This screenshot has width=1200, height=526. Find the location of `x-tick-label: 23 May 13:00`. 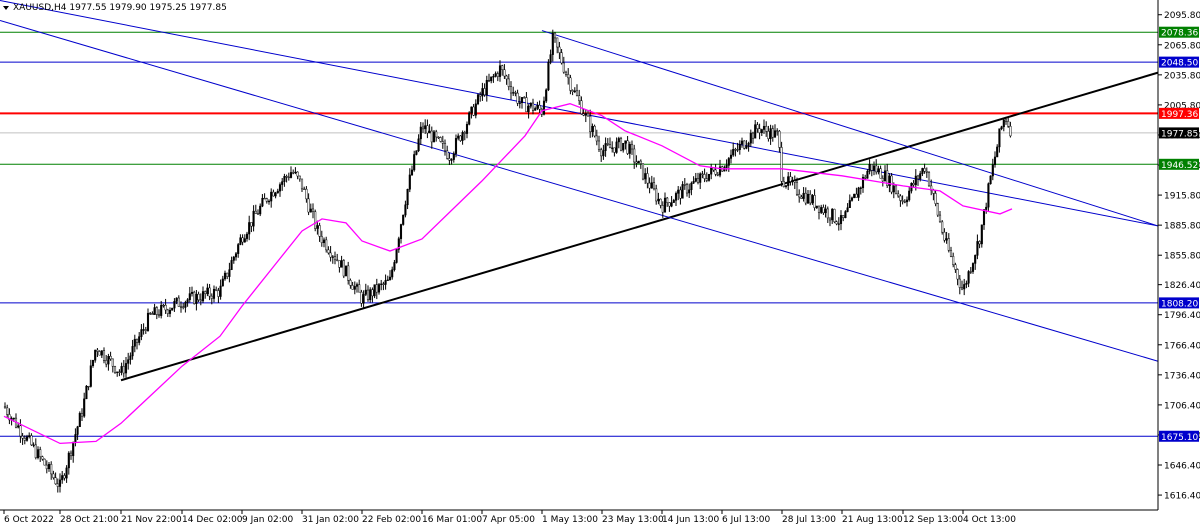

x-tick-label: 23 May 13:00 is located at coordinates (633, 520).